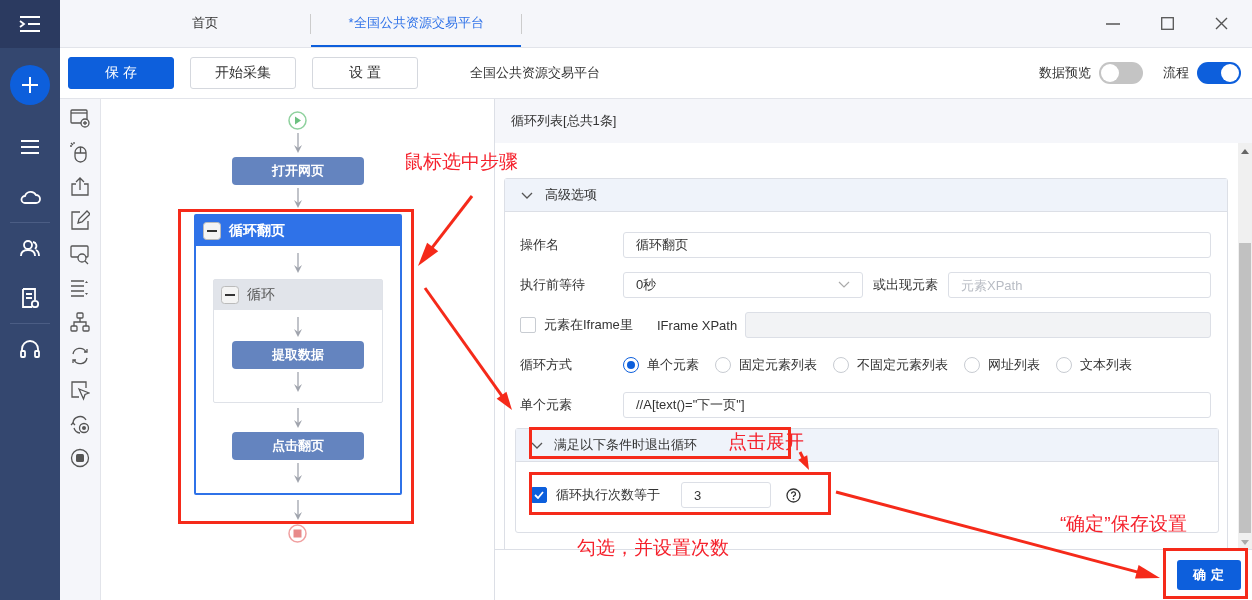 The height and width of the screenshot is (600, 1252). Describe the element at coordinates (1176, 73) in the screenshot. I see `toggle-label: 流程` at that location.